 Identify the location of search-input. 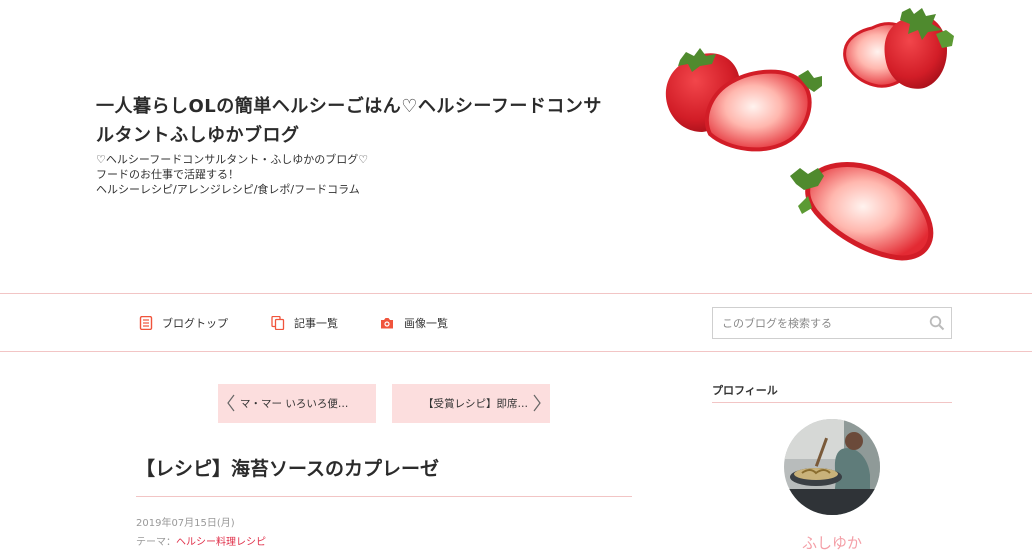
(818, 323).